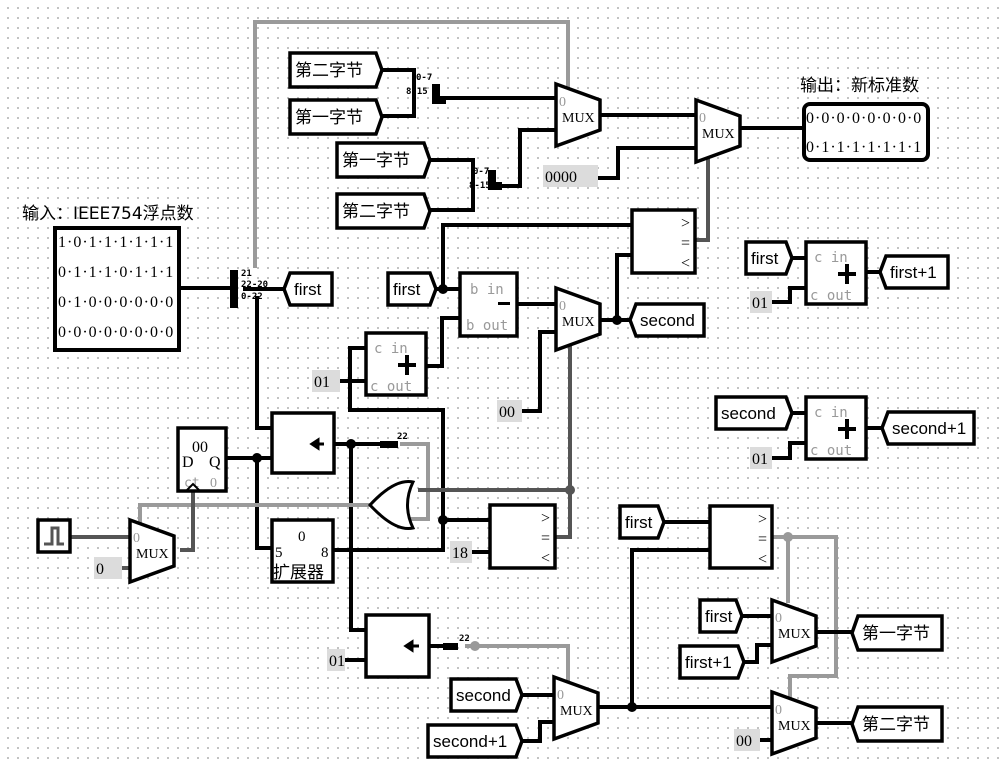  I want to click on tunnel-first-main: first, so click(308, 289).